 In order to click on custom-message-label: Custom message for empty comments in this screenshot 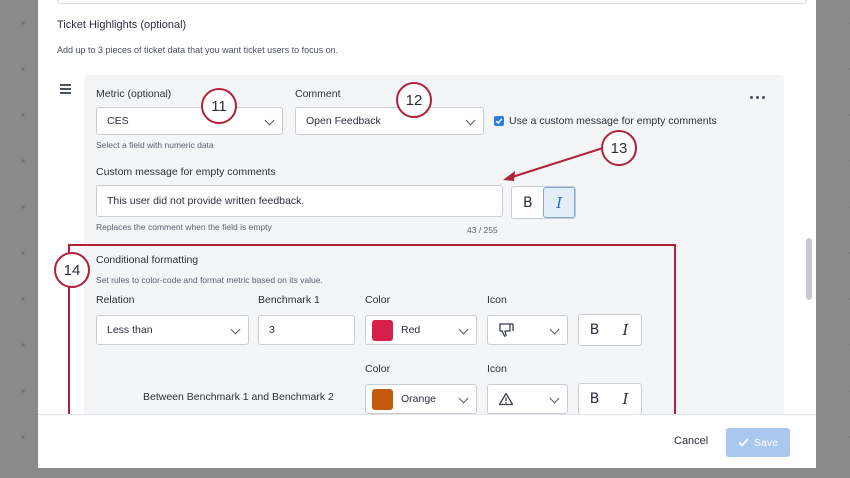, I will do `click(186, 172)`.